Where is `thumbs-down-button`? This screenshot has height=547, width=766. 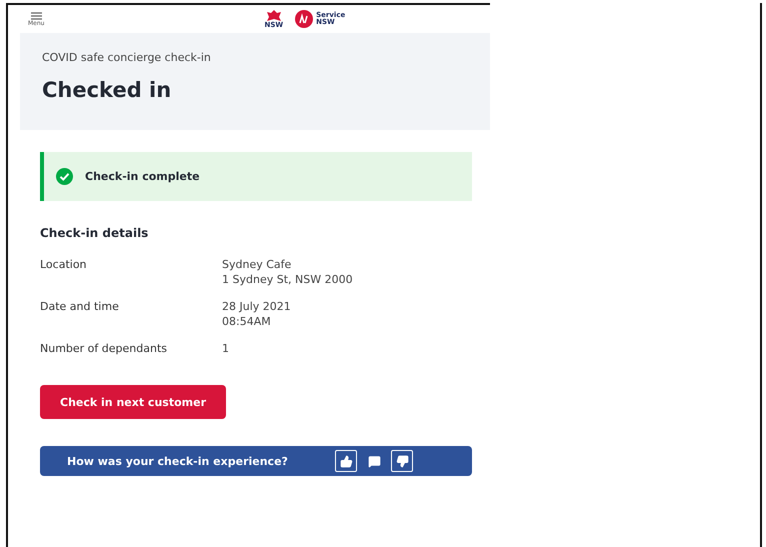
thumbs-down-button is located at coordinates (402, 461).